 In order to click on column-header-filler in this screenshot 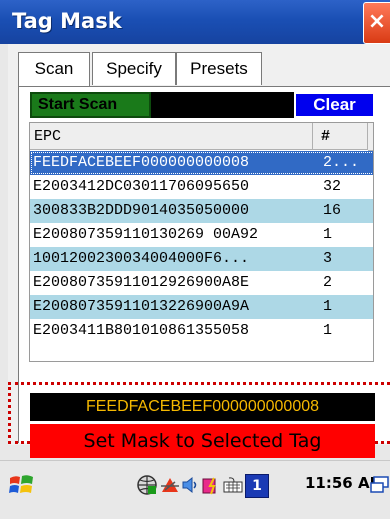, I will do `click(370, 137)`.